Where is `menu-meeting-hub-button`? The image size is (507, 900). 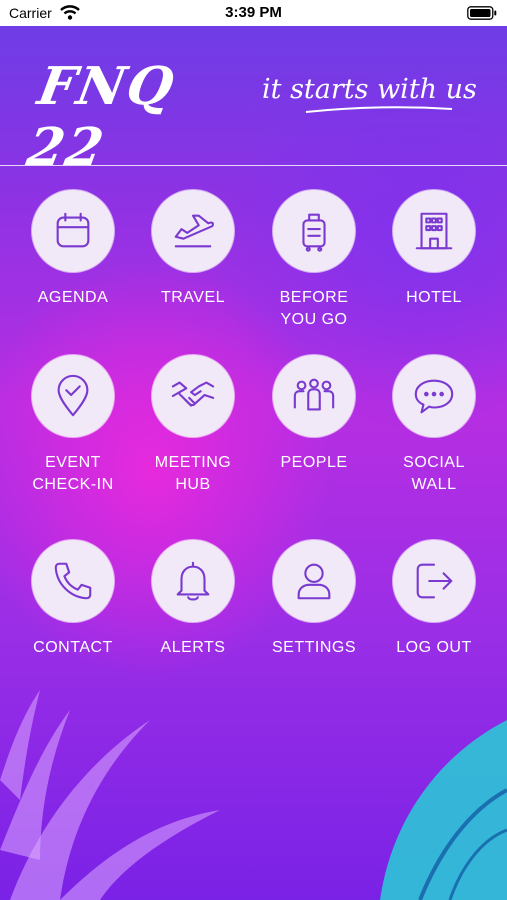
menu-meeting-hub-button is located at coordinates (193, 396).